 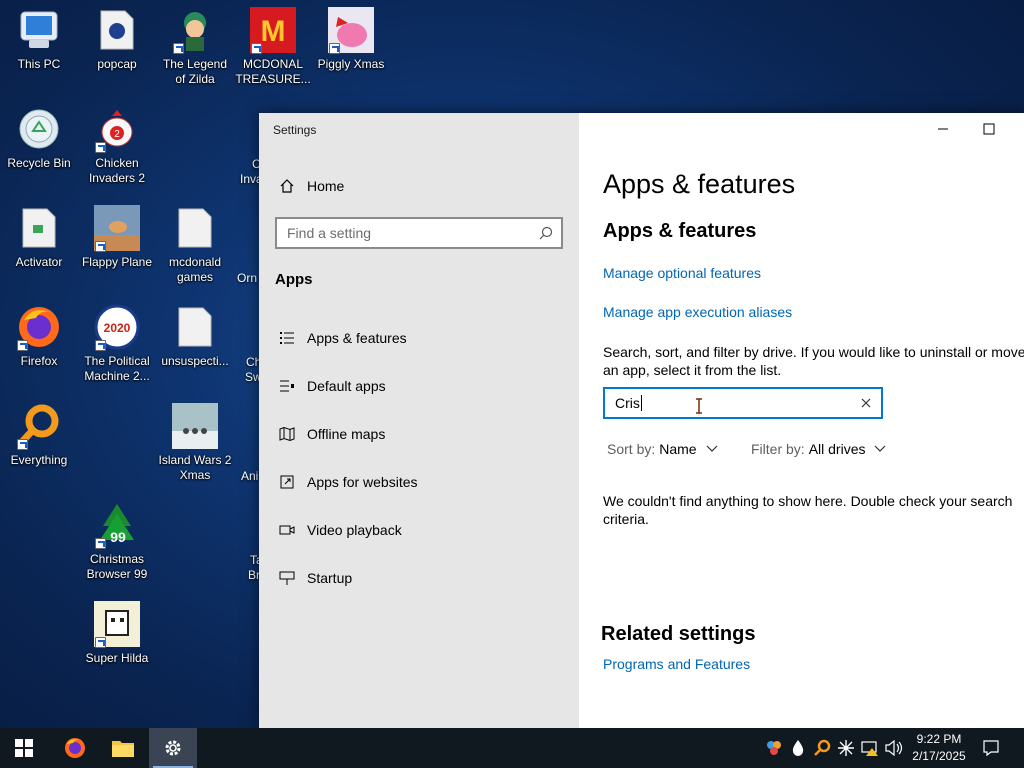 I want to click on desktop-icon-flappy-plane: Flappy Plane, so click(x=117, y=237).